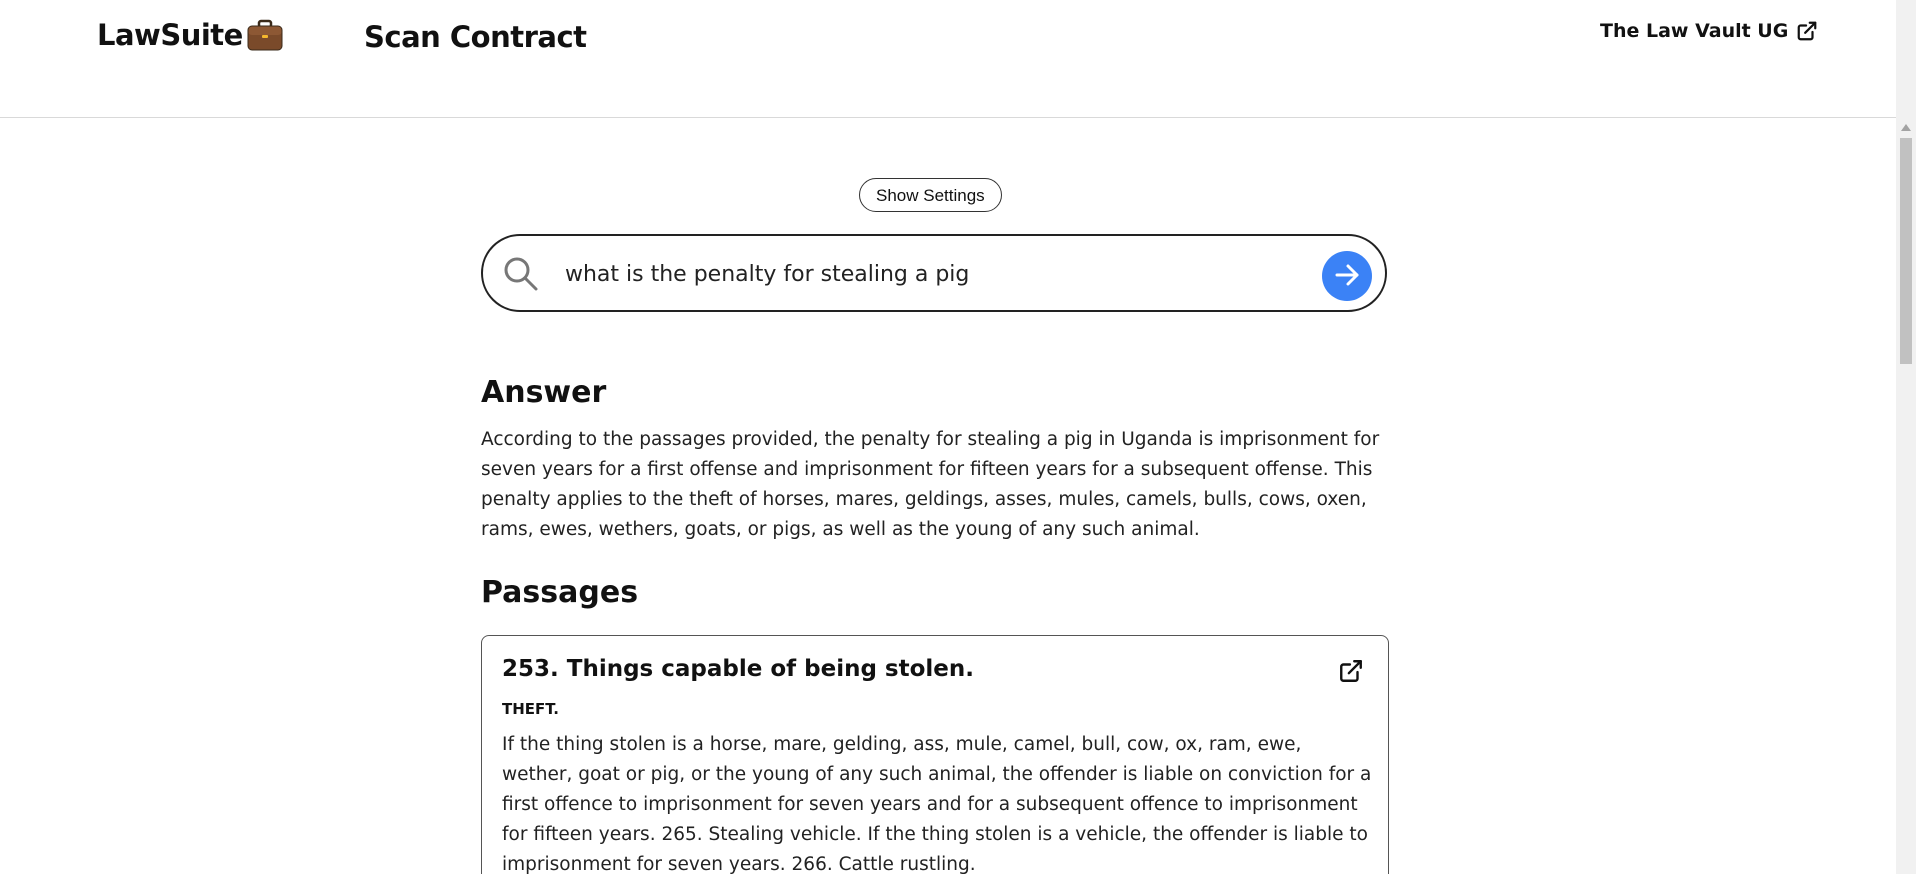  I want to click on arrow-right-icon, so click(1347, 276).